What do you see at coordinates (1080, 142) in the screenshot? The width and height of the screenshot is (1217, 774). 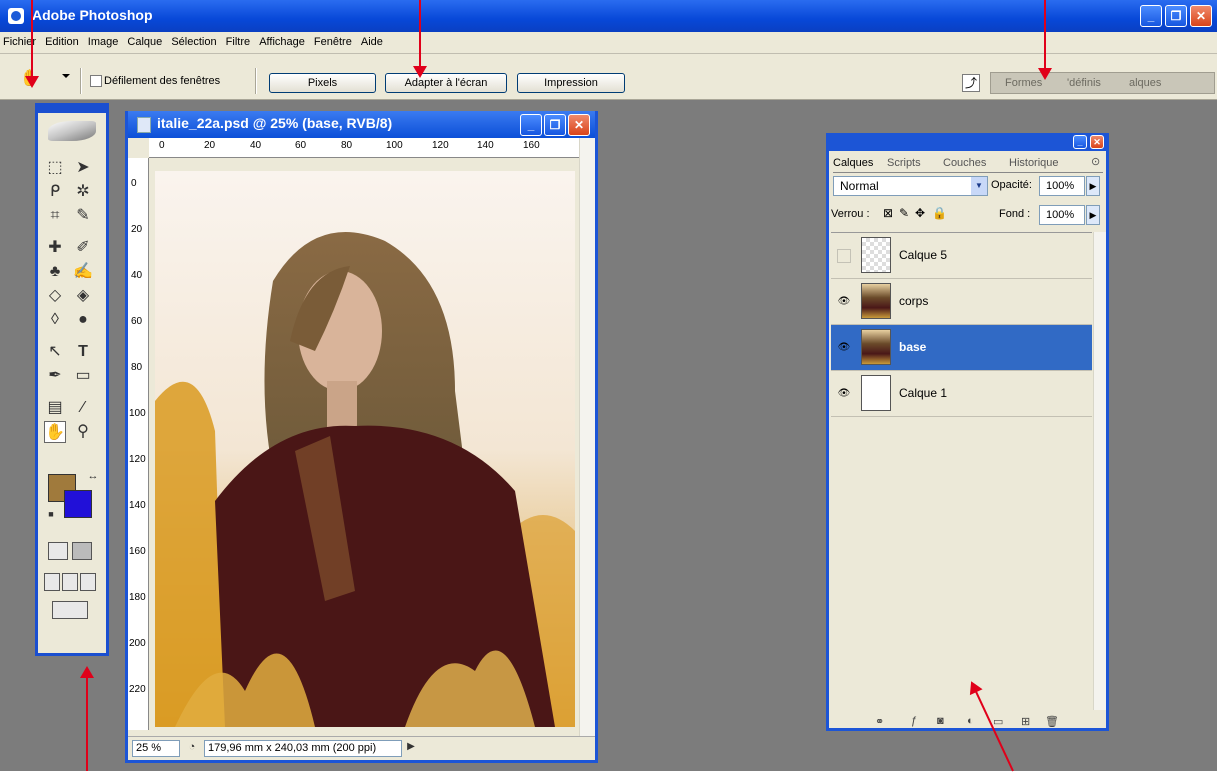 I see `panel-minimize-button: _` at bounding box center [1080, 142].